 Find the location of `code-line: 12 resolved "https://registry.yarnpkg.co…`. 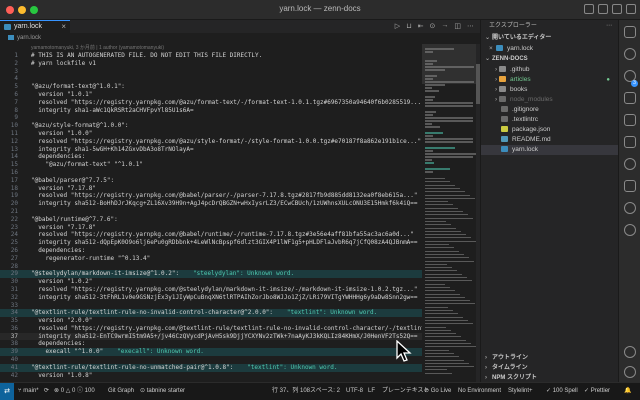

code-line: 12 resolved "https://registry.yarnpkg.co… is located at coordinates (211, 142).